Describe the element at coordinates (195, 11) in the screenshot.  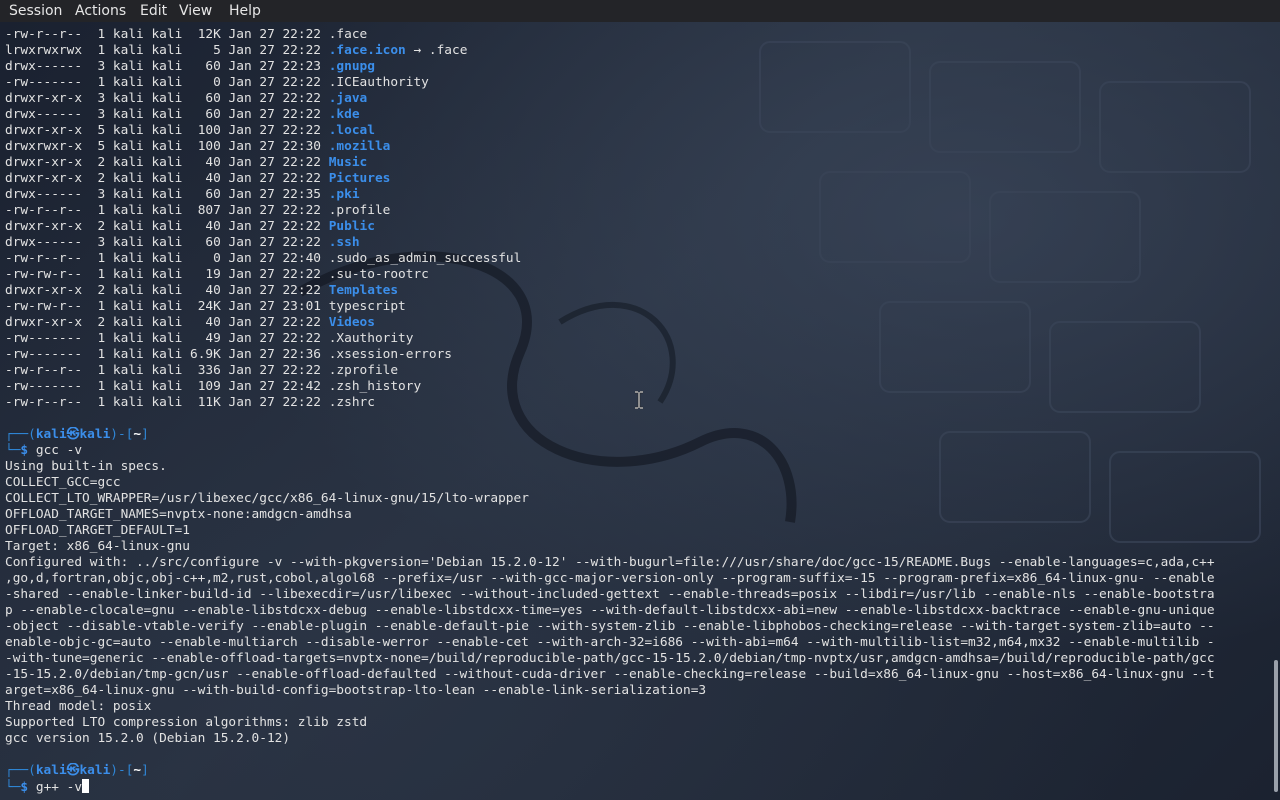
I see `menu-view: View` at that location.